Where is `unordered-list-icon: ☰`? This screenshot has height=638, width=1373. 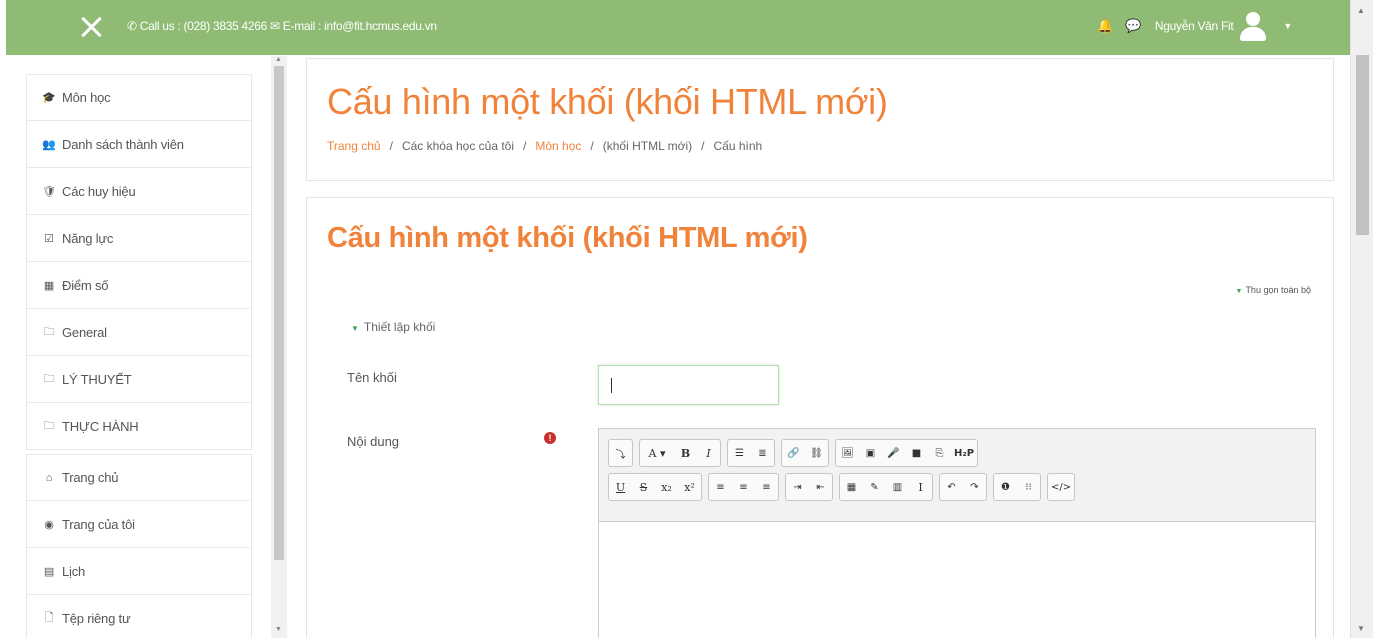 unordered-list-icon: ☰ is located at coordinates (739, 453).